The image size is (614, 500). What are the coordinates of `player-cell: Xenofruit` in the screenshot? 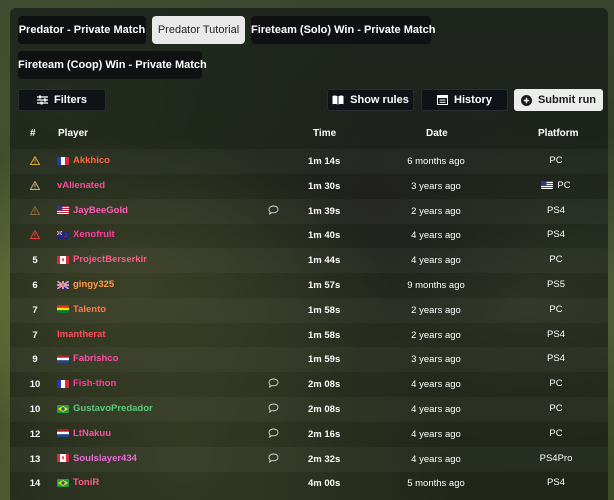 It's located at (86, 234).